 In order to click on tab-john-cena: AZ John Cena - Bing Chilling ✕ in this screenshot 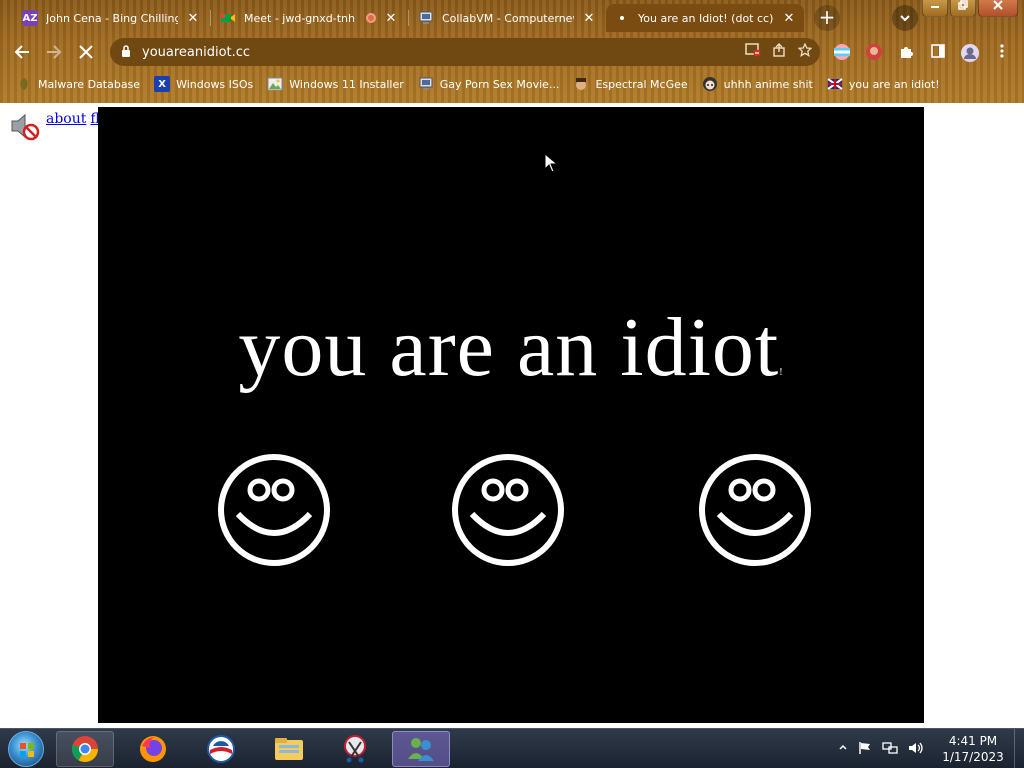, I will do `click(111, 18)`.